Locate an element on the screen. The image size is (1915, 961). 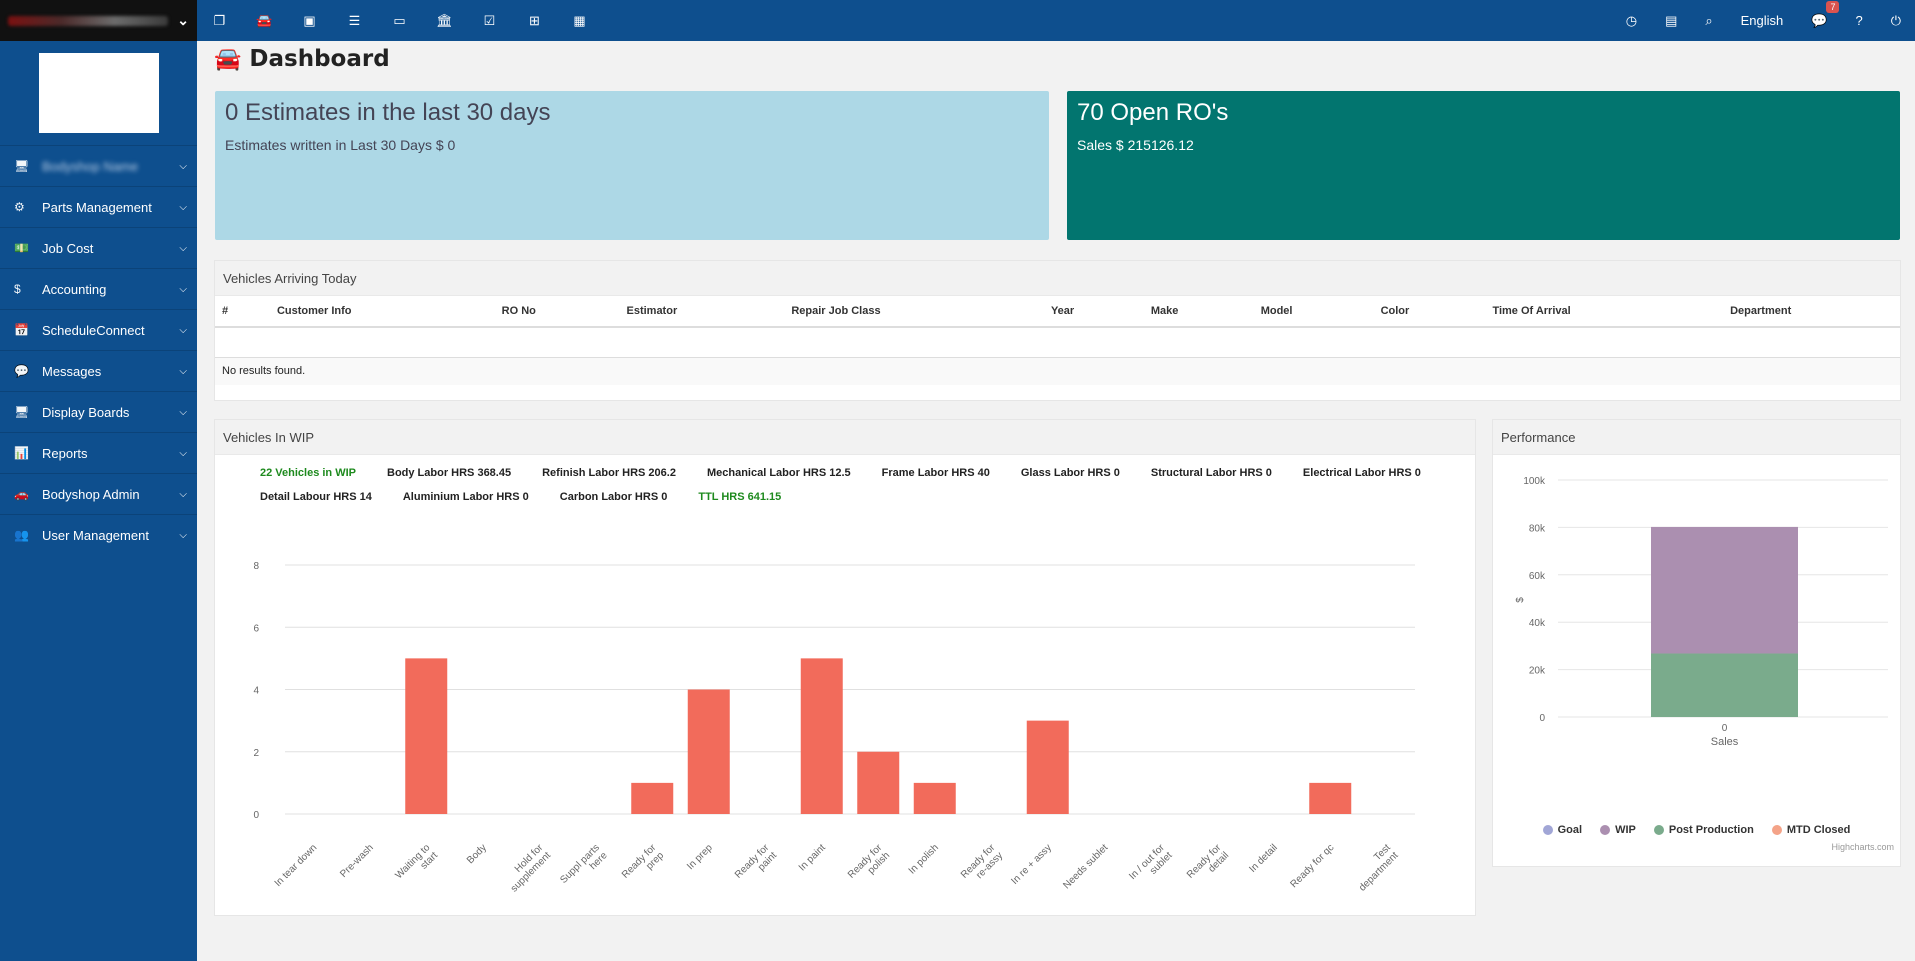
messages-button: 💬 7 is located at coordinates (1819, 14).